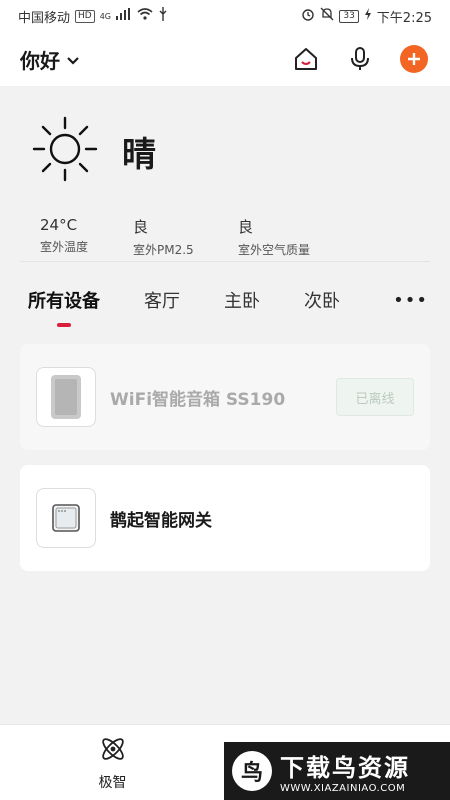 The height and width of the screenshot is (800, 450). Describe the element at coordinates (343, 788) in the screenshot. I see `watermark-url: WWW.XIAZAINIAO.COM` at that location.